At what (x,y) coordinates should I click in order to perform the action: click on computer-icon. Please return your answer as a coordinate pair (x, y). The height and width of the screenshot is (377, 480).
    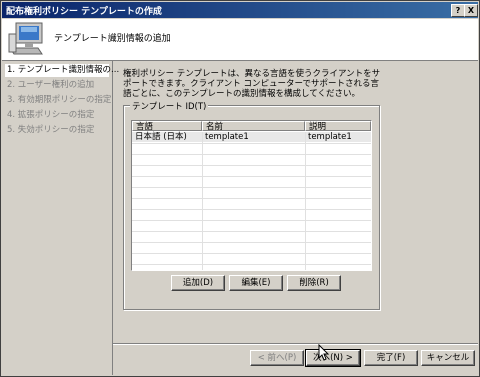
    Looking at the image, I should click on (25, 38).